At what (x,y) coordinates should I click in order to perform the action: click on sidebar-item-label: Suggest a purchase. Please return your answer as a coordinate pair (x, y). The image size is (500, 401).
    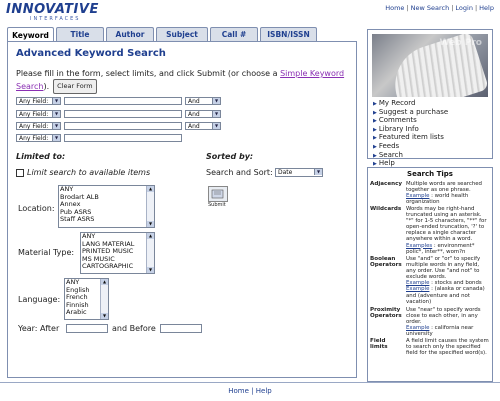
    Looking at the image, I should click on (413, 111).